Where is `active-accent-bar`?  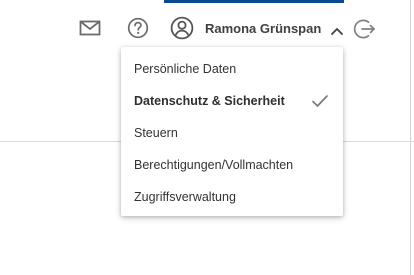
active-accent-bar is located at coordinates (254, 1).